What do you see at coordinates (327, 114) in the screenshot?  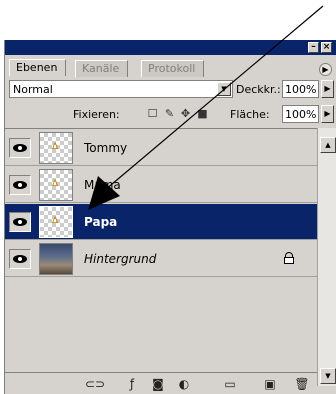 I see `fill-arrow-button: ▶` at bounding box center [327, 114].